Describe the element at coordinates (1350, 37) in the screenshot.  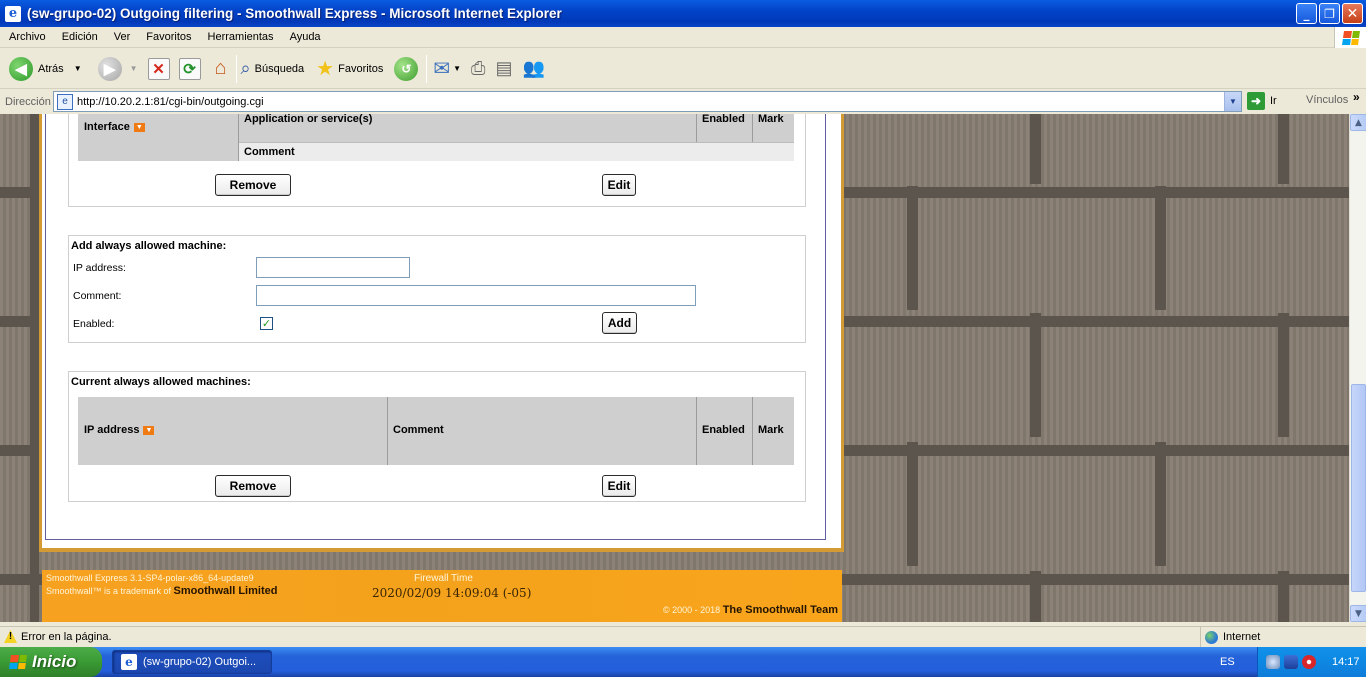
I see `windows-logo-icon` at that location.